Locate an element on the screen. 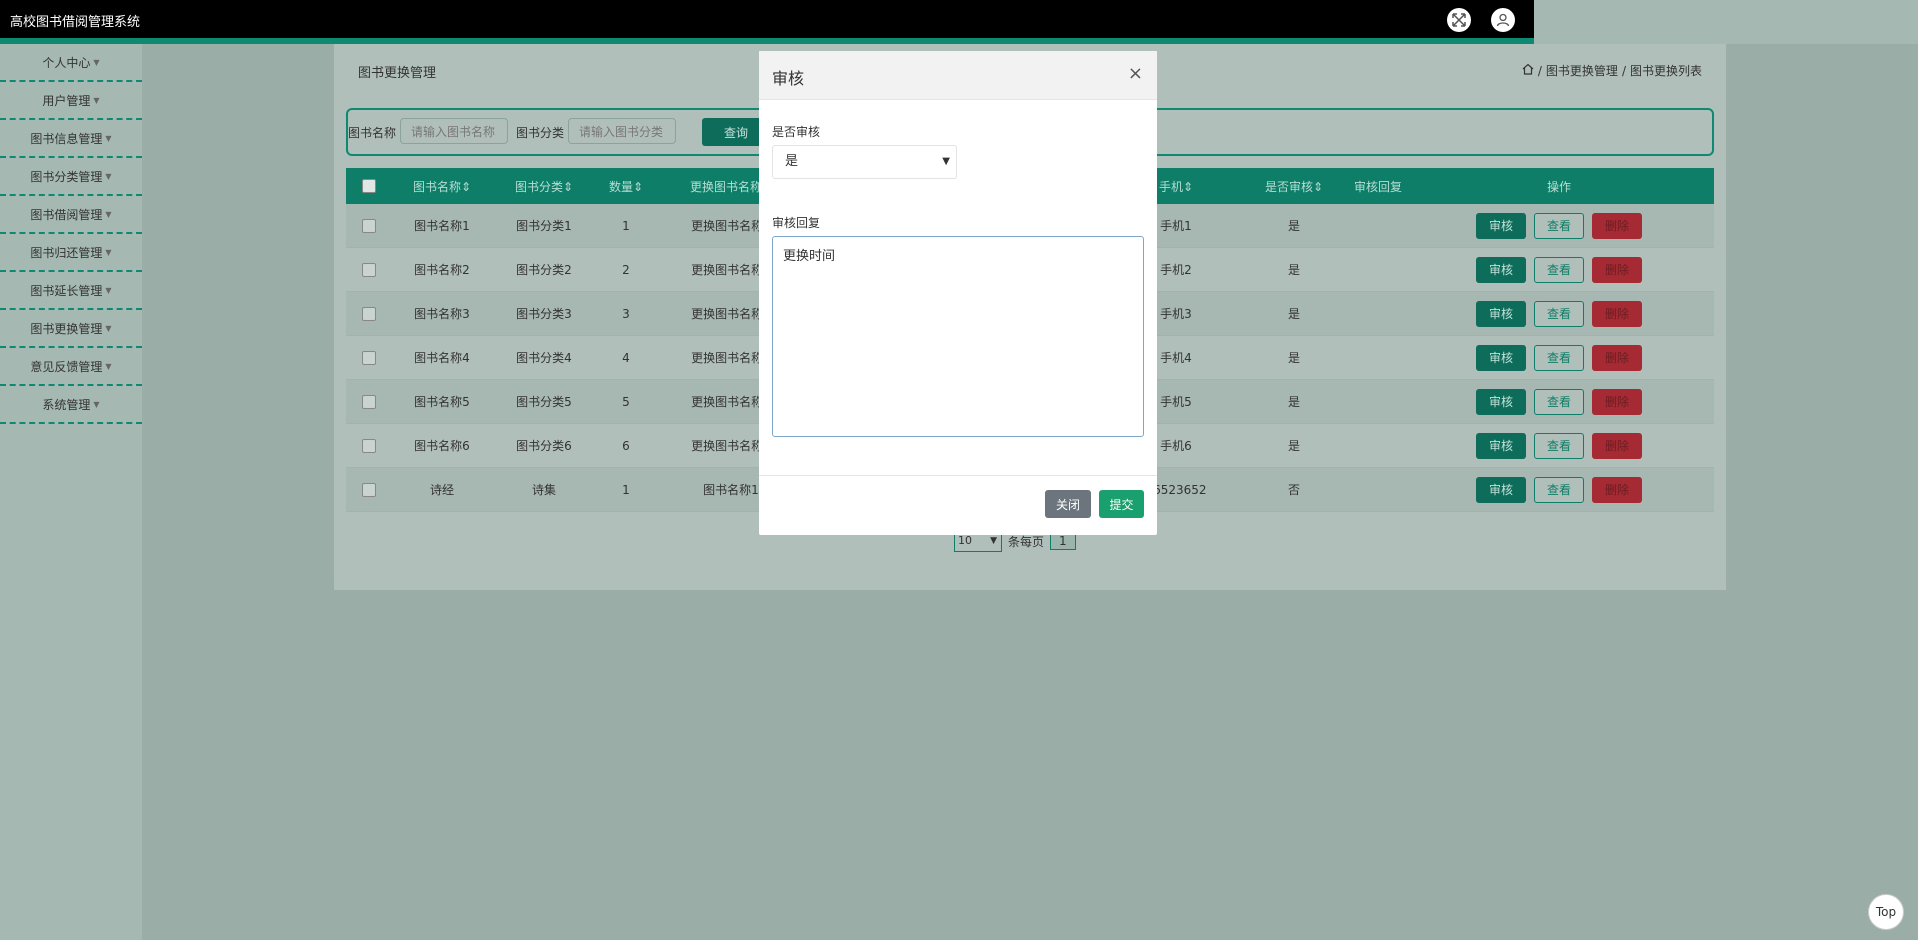 Image resolution: width=1918 pixels, height=940 pixels. cell-book-name: 图书名称1 is located at coordinates (442, 226).